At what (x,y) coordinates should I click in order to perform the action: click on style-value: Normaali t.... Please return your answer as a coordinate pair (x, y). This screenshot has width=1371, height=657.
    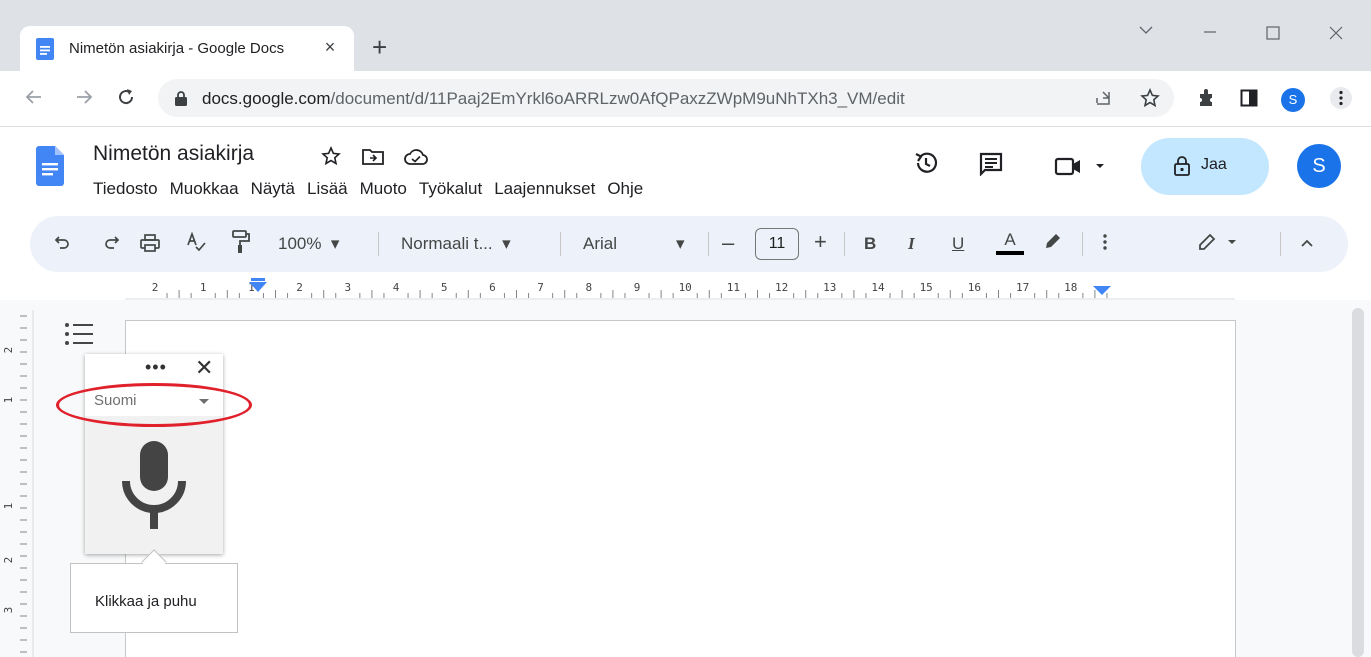
    Looking at the image, I should click on (447, 243).